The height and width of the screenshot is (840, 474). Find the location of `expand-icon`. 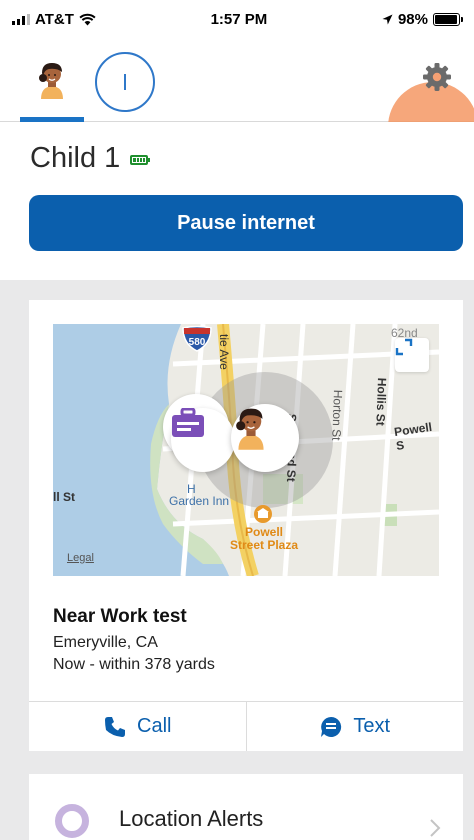

expand-icon is located at coordinates (404, 347).